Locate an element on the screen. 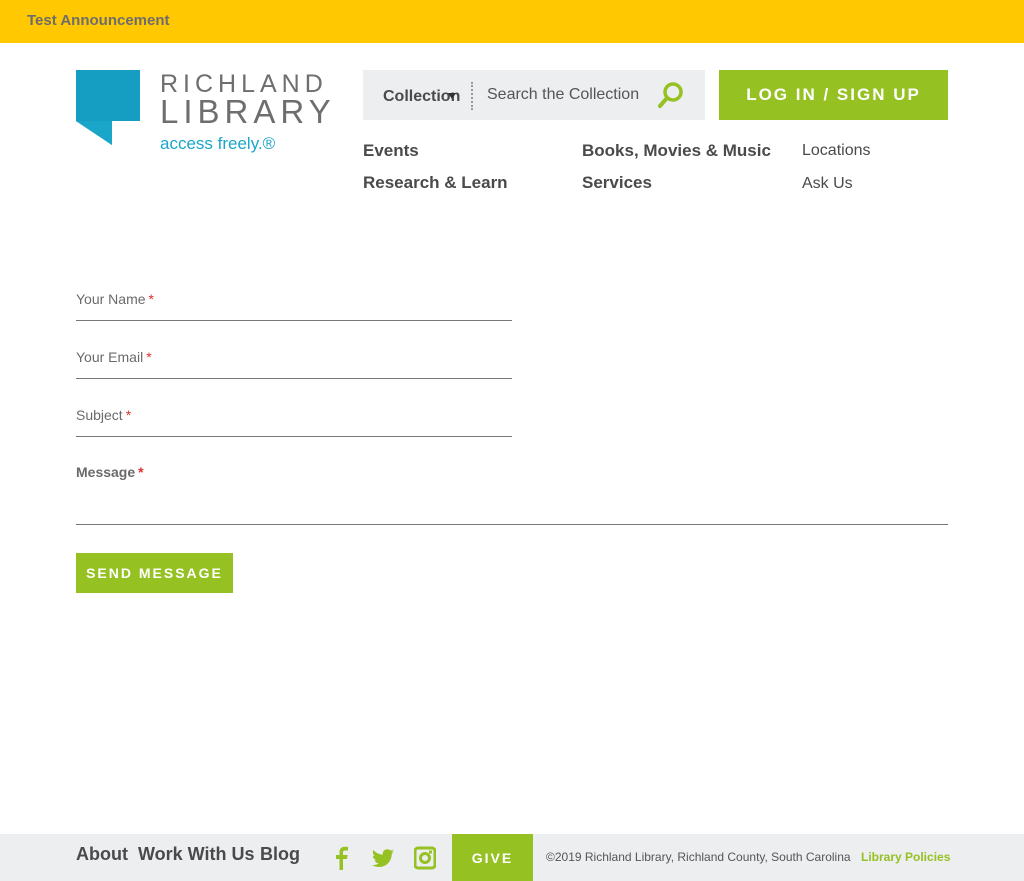  search-icon is located at coordinates (671, 95).